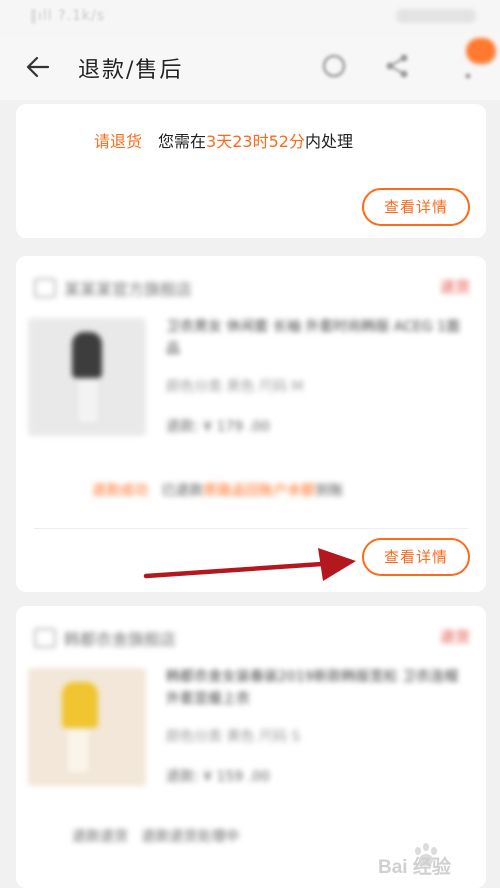 The width and height of the screenshot is (500, 888). Describe the element at coordinates (190, 837) in the screenshot. I see `extra-text-b: 退款退货处理中` at that location.